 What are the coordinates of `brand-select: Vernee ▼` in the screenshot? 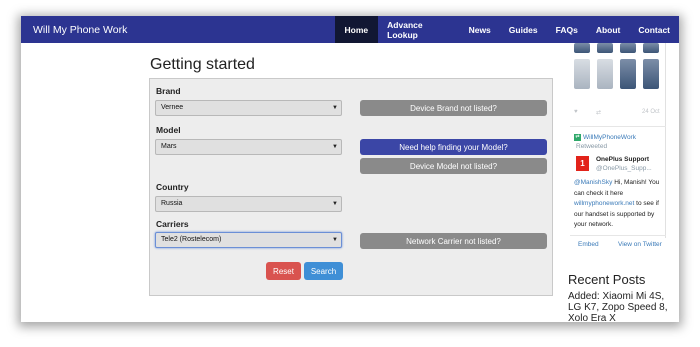 It's located at (248, 108).